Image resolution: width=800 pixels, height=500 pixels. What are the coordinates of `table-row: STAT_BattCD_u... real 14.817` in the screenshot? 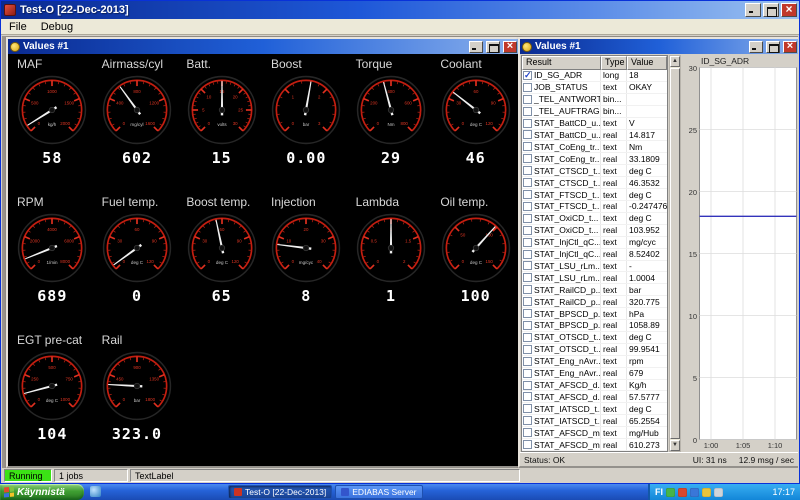 It's located at (594, 135).